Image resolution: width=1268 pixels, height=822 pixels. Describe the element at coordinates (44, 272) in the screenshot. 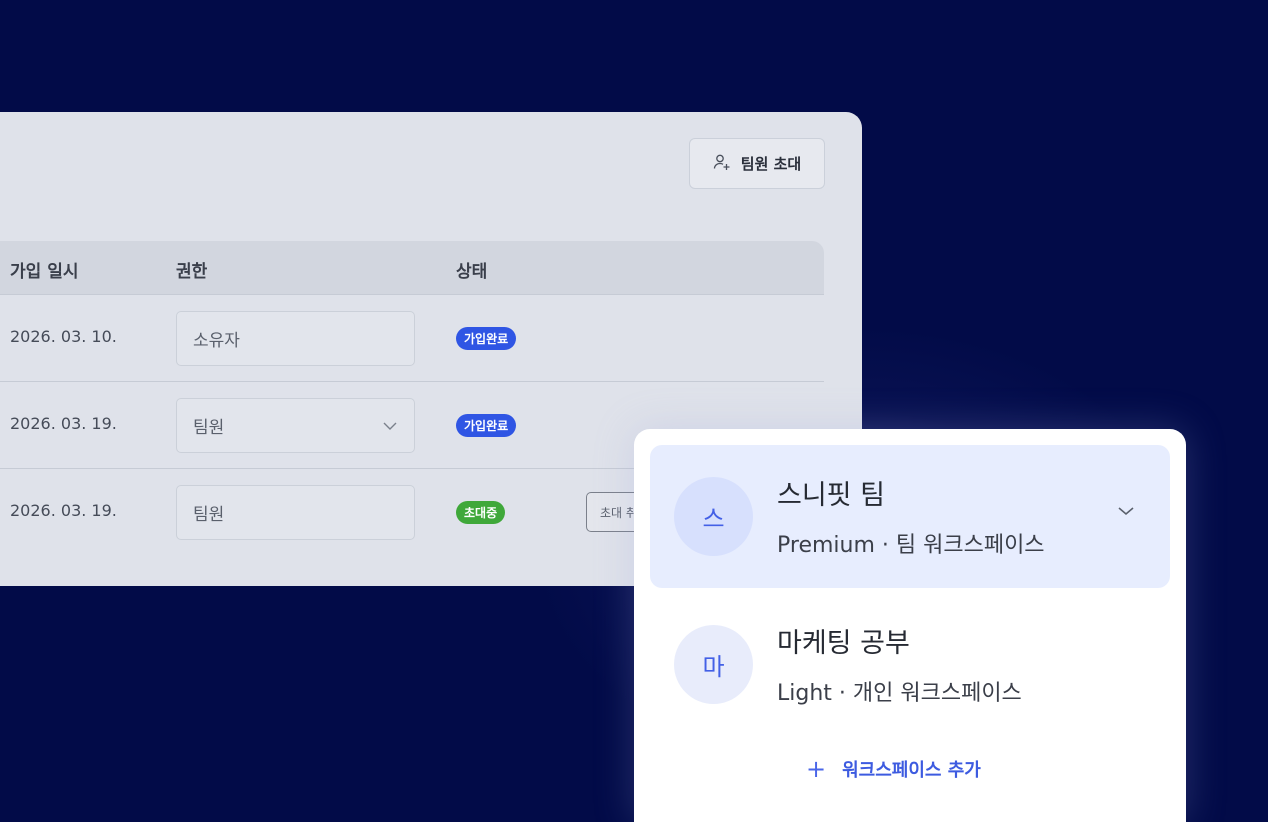

I see `column-joined-date: 가입 일시` at that location.